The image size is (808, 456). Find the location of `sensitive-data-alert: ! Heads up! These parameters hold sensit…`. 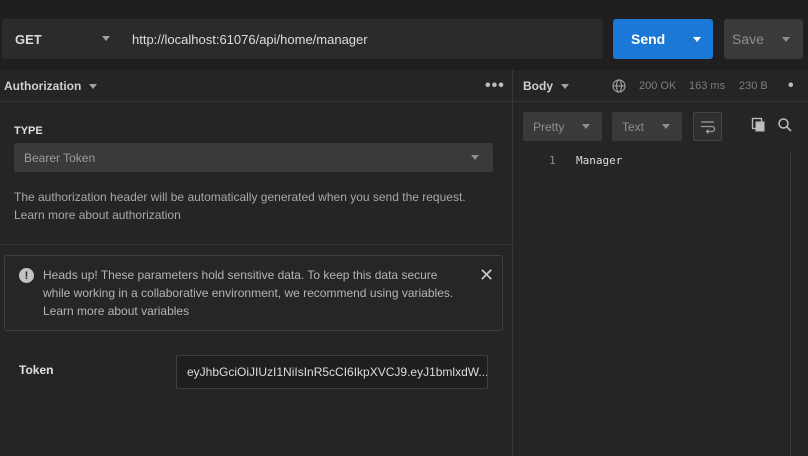

sensitive-data-alert: ! Heads up! These parameters hold sensit… is located at coordinates (253, 293).